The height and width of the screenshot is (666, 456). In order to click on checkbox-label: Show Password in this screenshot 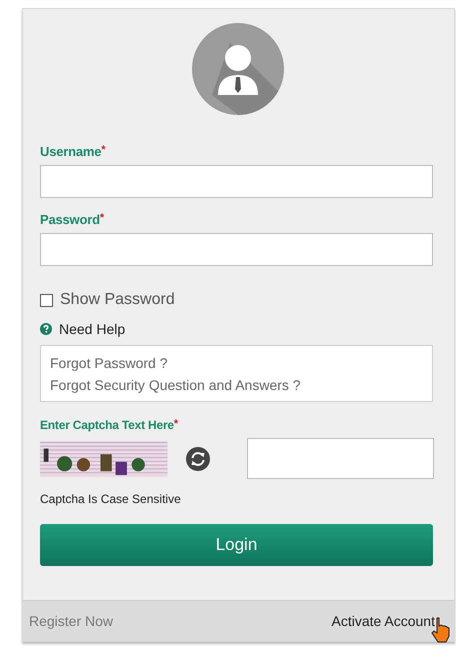, I will do `click(117, 300)`.